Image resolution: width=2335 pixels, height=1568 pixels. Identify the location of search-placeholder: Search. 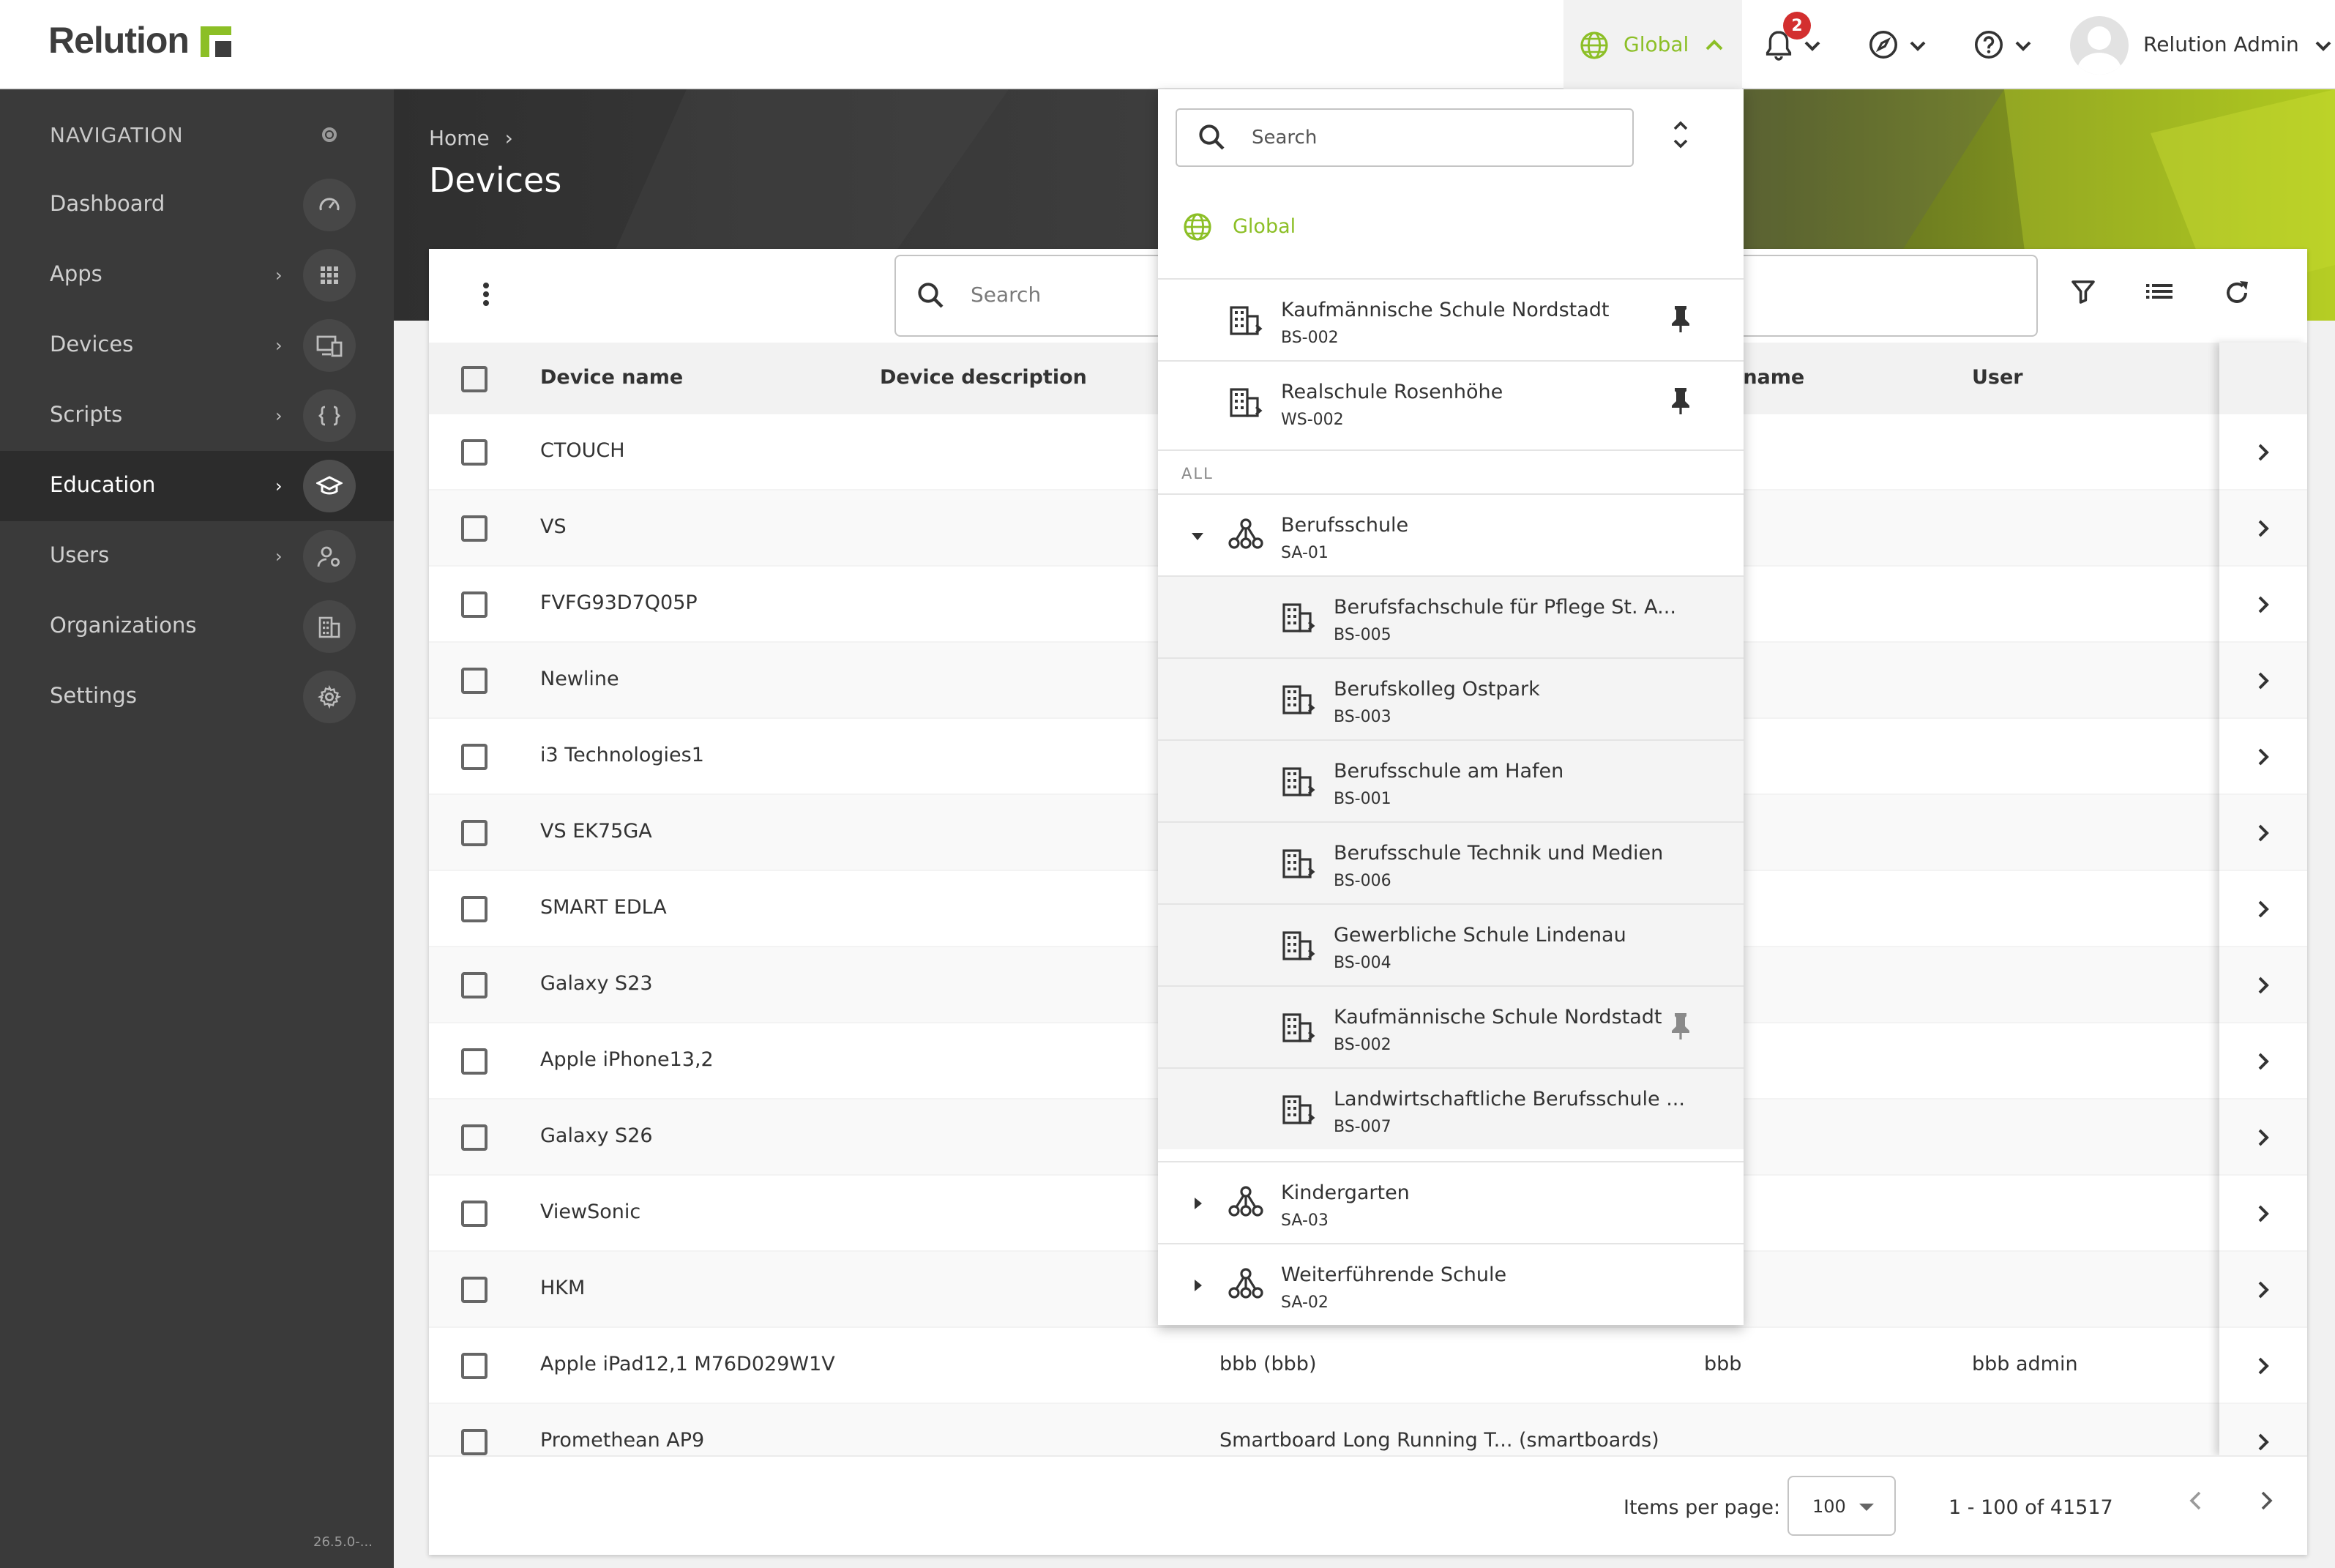
(1285, 138).